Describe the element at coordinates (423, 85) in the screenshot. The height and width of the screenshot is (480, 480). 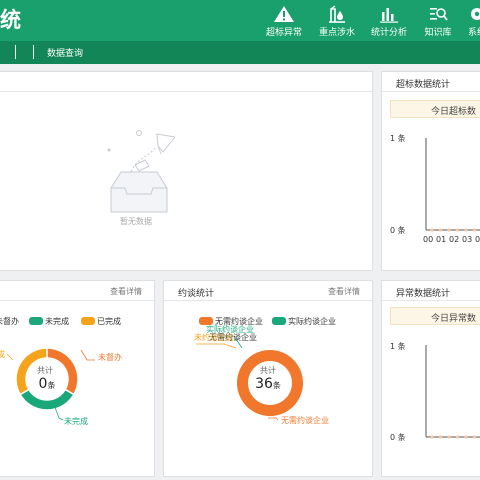
I see `panel-title: 超标数据统计` at that location.